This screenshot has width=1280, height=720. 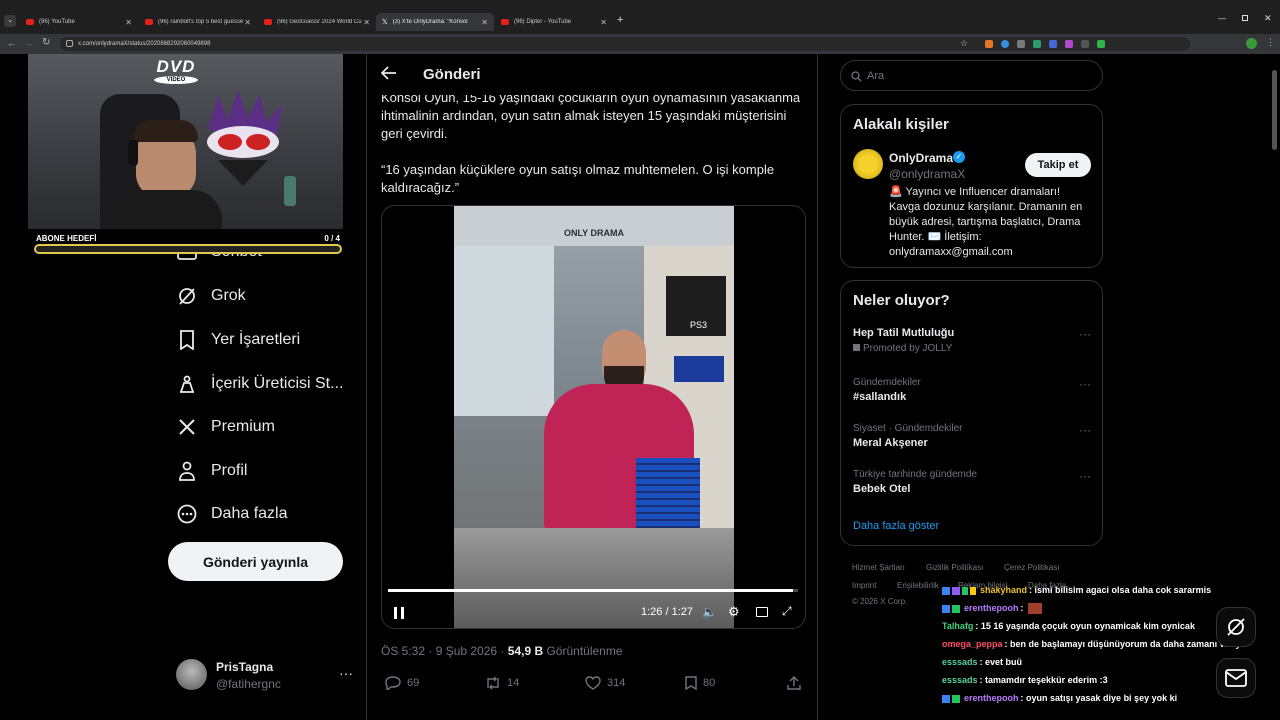 What do you see at coordinates (435, 22) in the screenshot?
I see `browser-tab-active: 𝕏 (3) X'te OnlyDrama: "Konsol ✕` at bounding box center [435, 22].